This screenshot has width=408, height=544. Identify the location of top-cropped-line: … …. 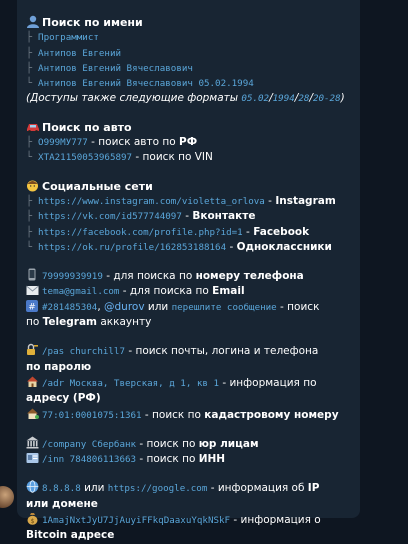
(193, 4).